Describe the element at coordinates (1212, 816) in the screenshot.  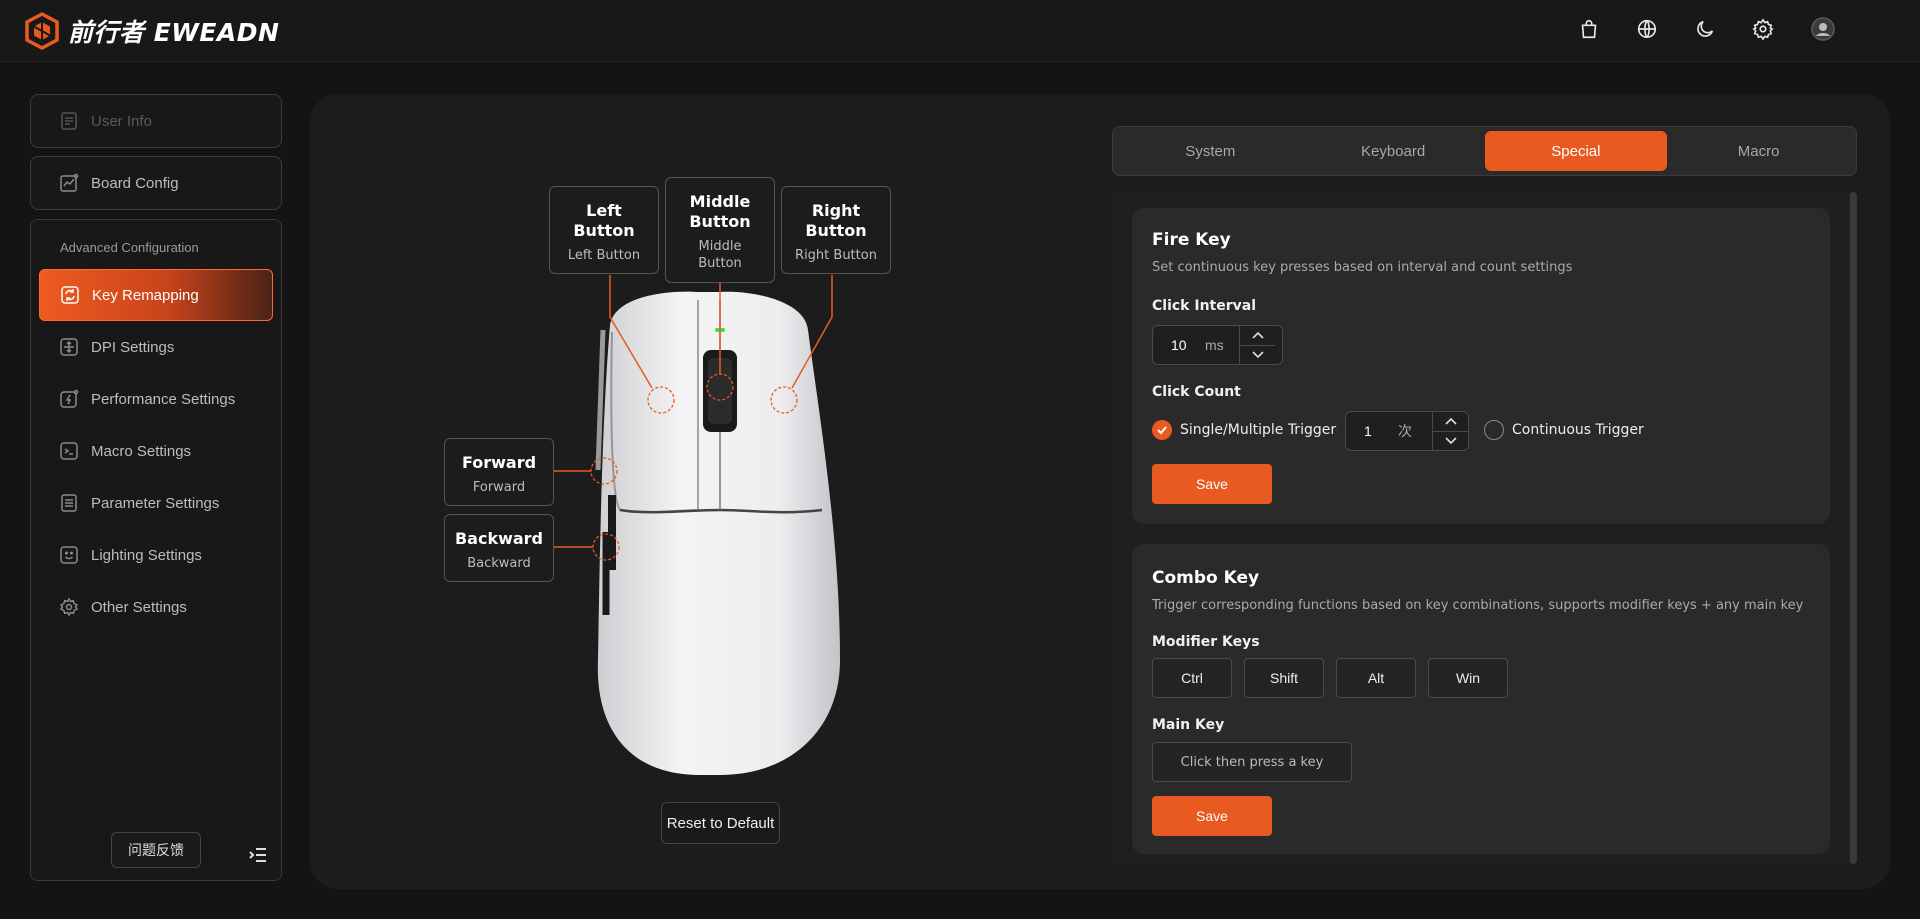
I see `combo-key-save-button: Save` at that location.